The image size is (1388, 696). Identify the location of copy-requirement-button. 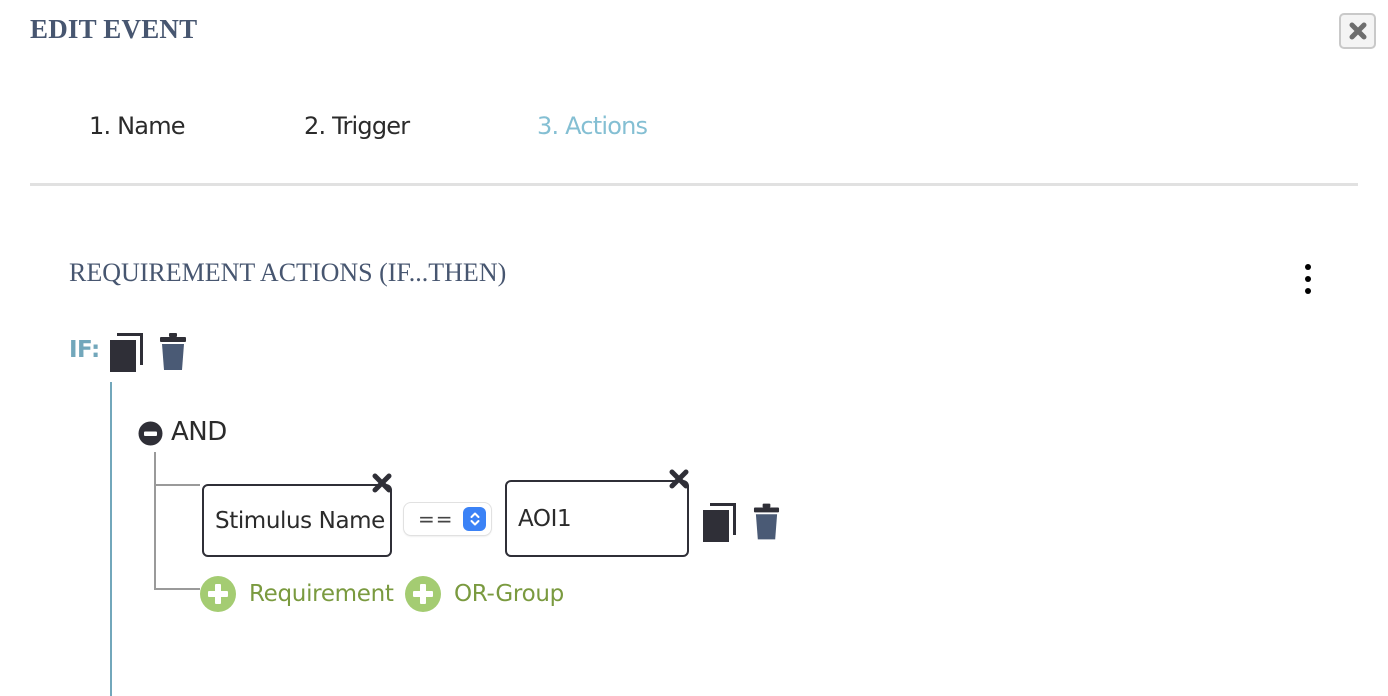
(720, 524).